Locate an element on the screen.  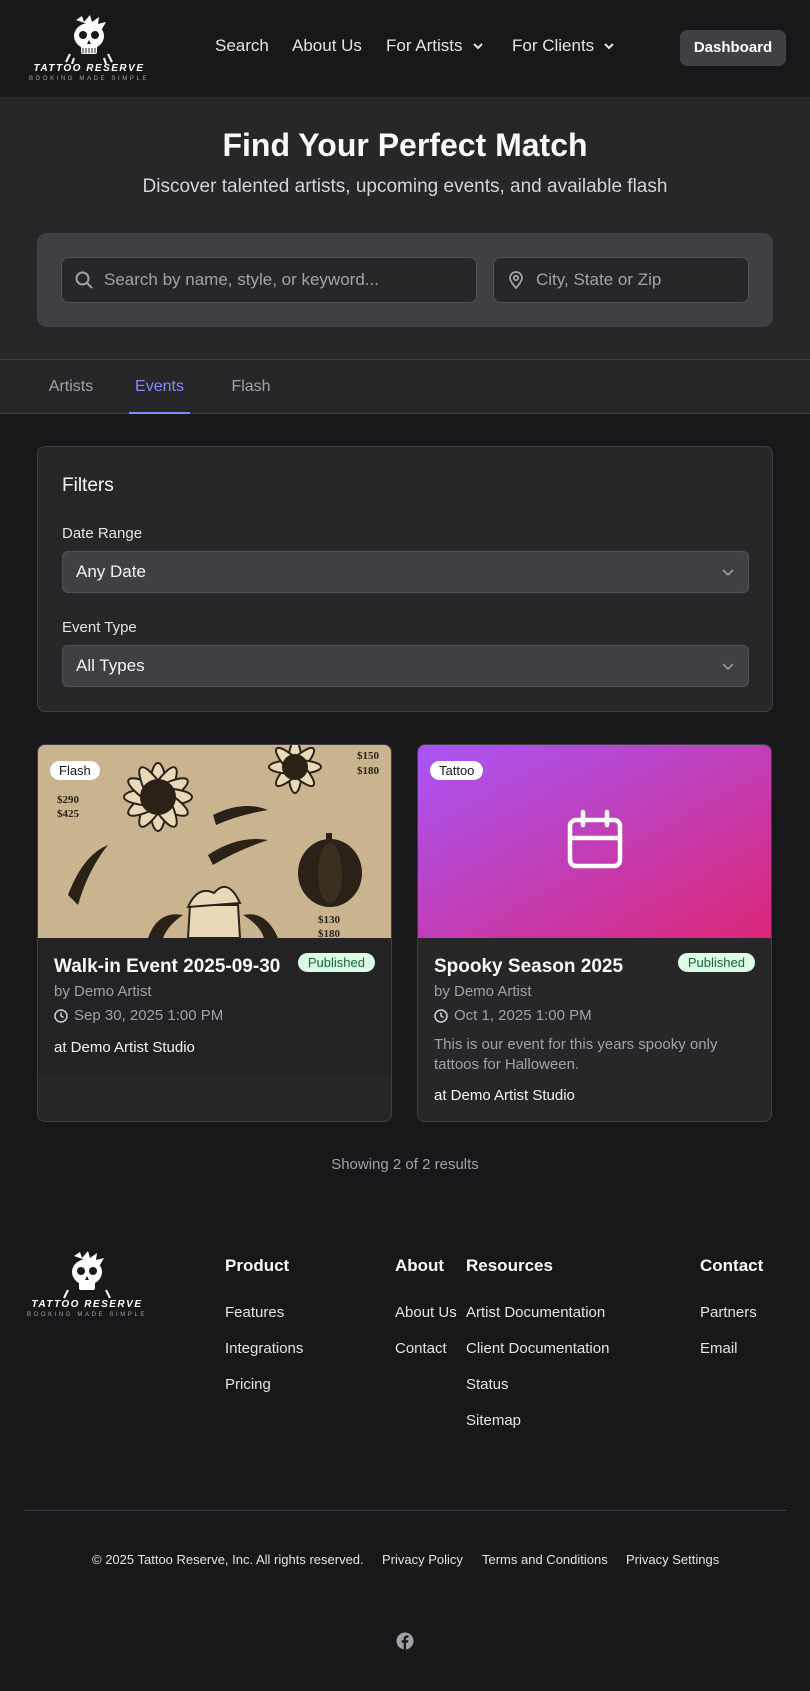
nav-about-us: About Us is located at coordinates (327, 46).